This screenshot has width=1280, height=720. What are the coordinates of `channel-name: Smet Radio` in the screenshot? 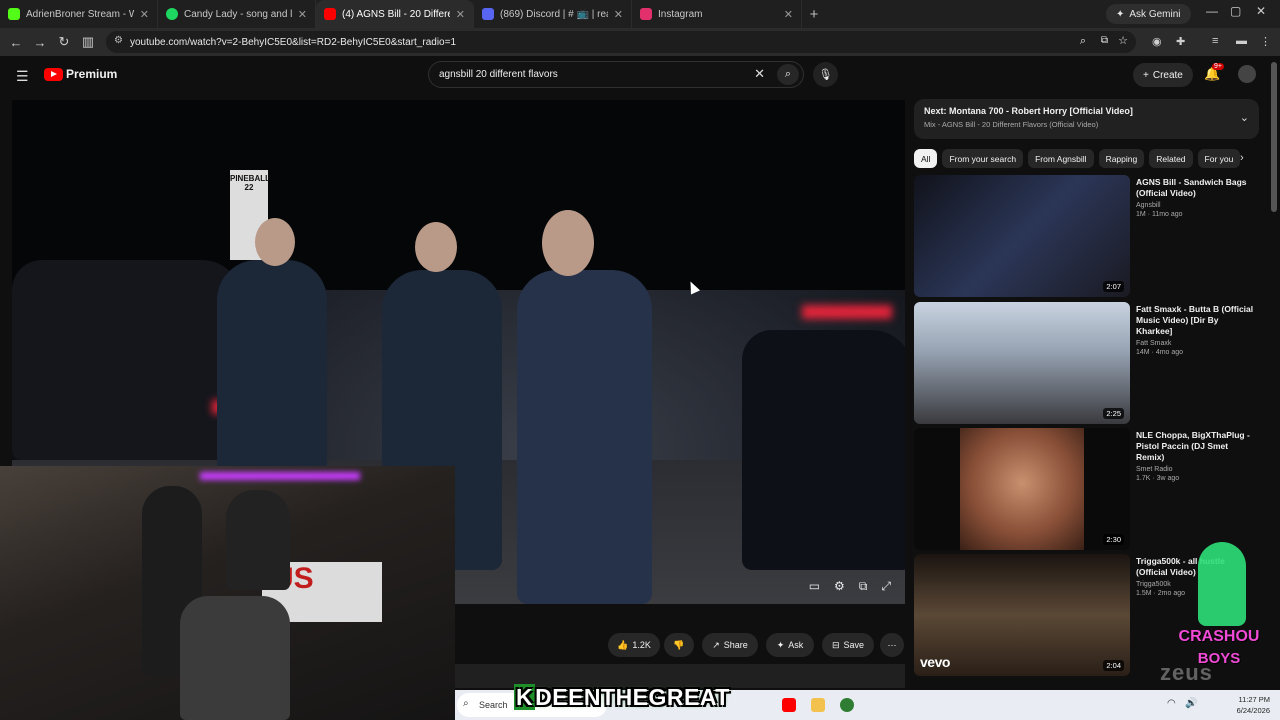 It's located at (1195, 469).